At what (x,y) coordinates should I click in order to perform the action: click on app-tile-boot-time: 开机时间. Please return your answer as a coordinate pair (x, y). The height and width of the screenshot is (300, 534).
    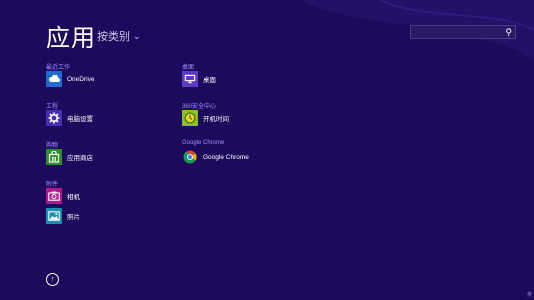
    Looking at the image, I should click on (205, 118).